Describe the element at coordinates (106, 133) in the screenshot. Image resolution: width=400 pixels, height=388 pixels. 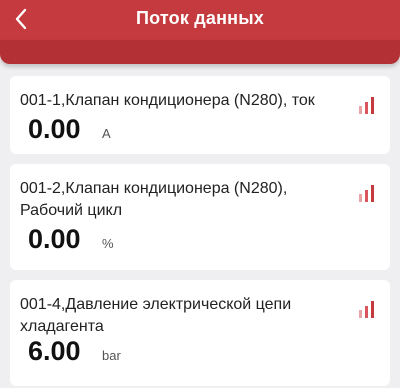
I see `data-item-unit: A` at that location.